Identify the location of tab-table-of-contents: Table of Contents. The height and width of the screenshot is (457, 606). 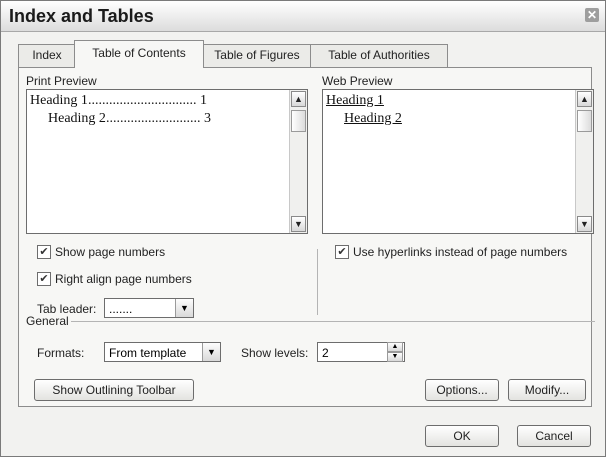
(139, 54).